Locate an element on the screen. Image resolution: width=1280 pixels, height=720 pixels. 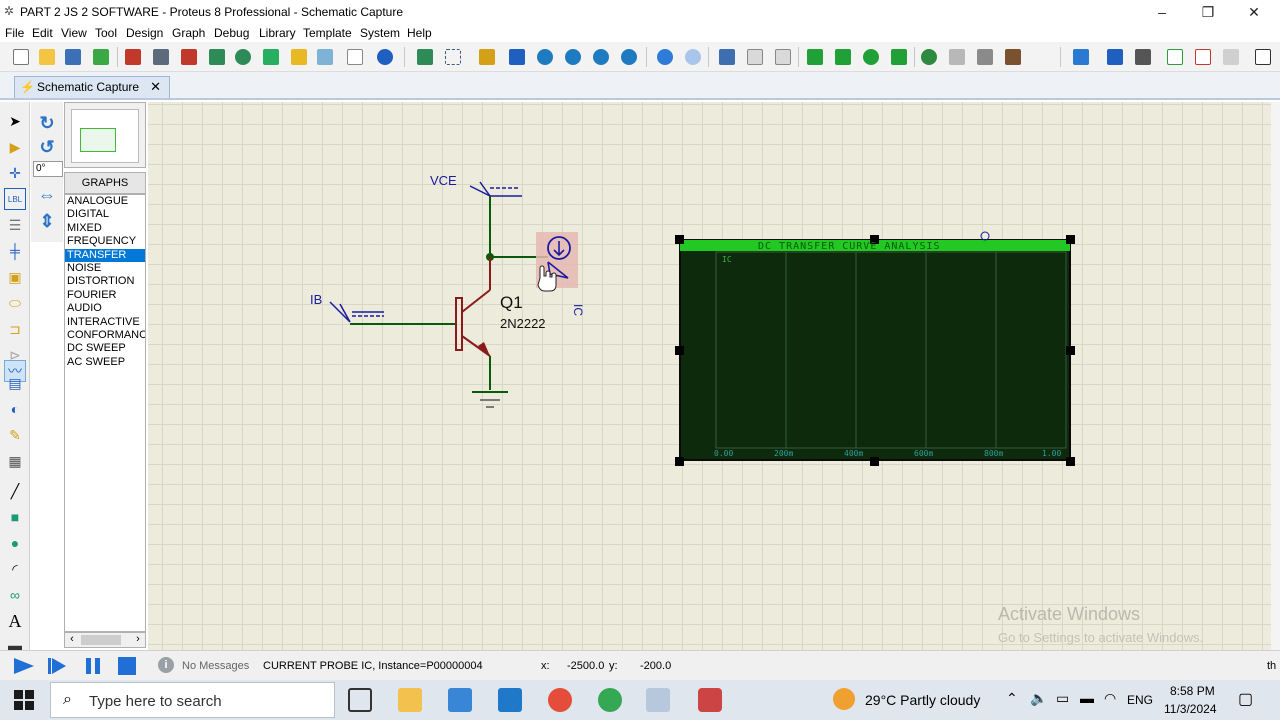
import-icon is located at coordinates (101, 57).